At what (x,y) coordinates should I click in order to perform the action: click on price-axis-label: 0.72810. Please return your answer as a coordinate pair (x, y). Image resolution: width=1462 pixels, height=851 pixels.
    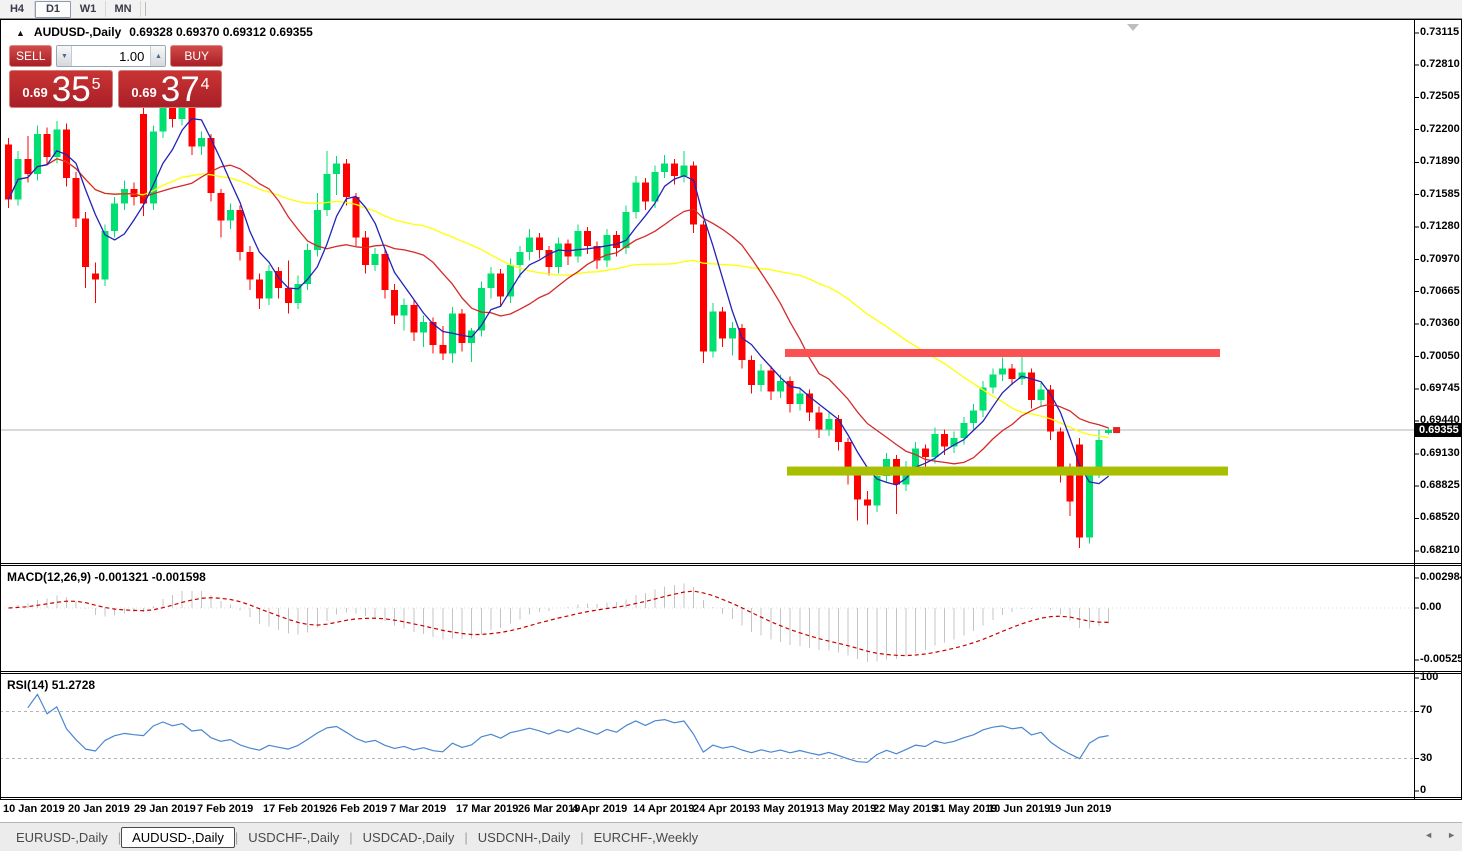
    Looking at the image, I should click on (1440, 64).